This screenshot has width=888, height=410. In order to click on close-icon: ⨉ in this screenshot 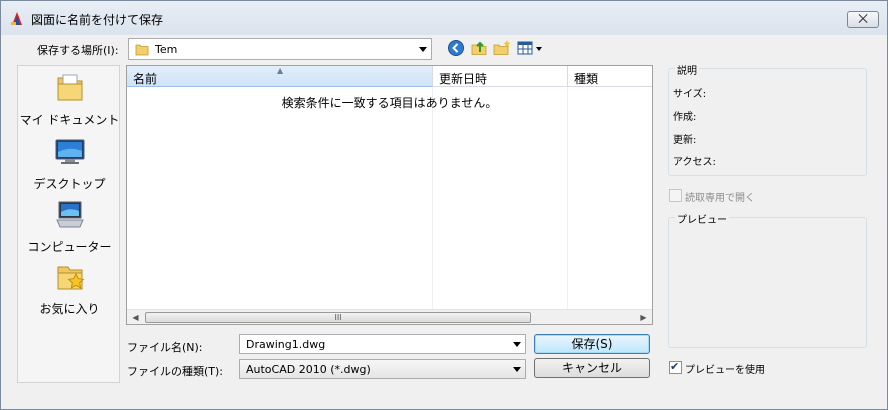, I will do `click(863, 19)`.